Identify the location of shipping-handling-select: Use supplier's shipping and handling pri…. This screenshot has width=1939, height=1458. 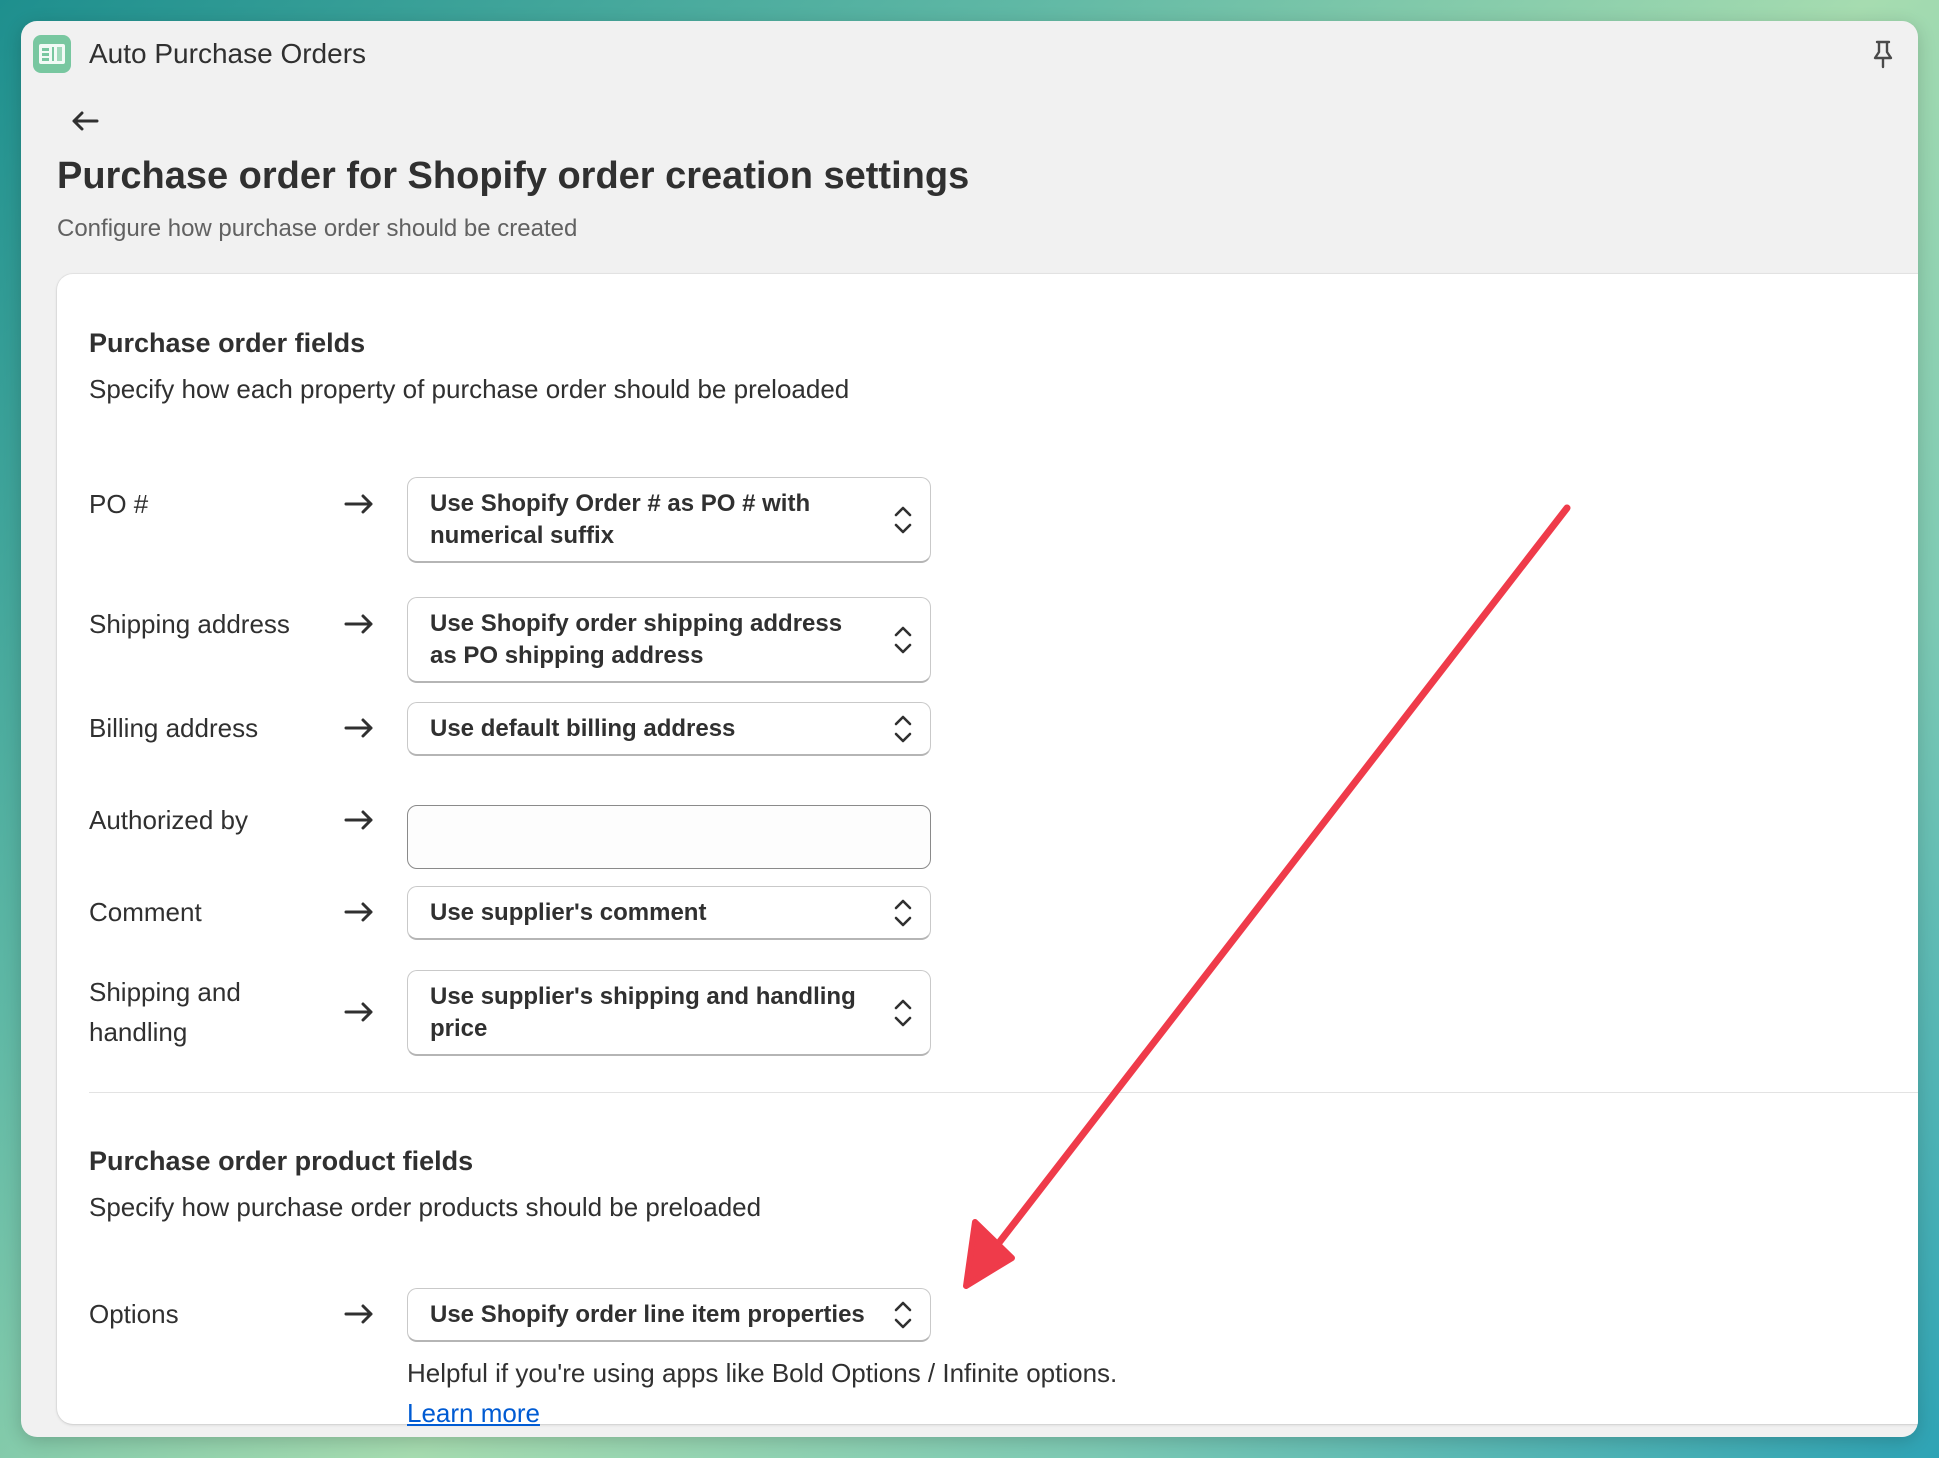
(669, 1013).